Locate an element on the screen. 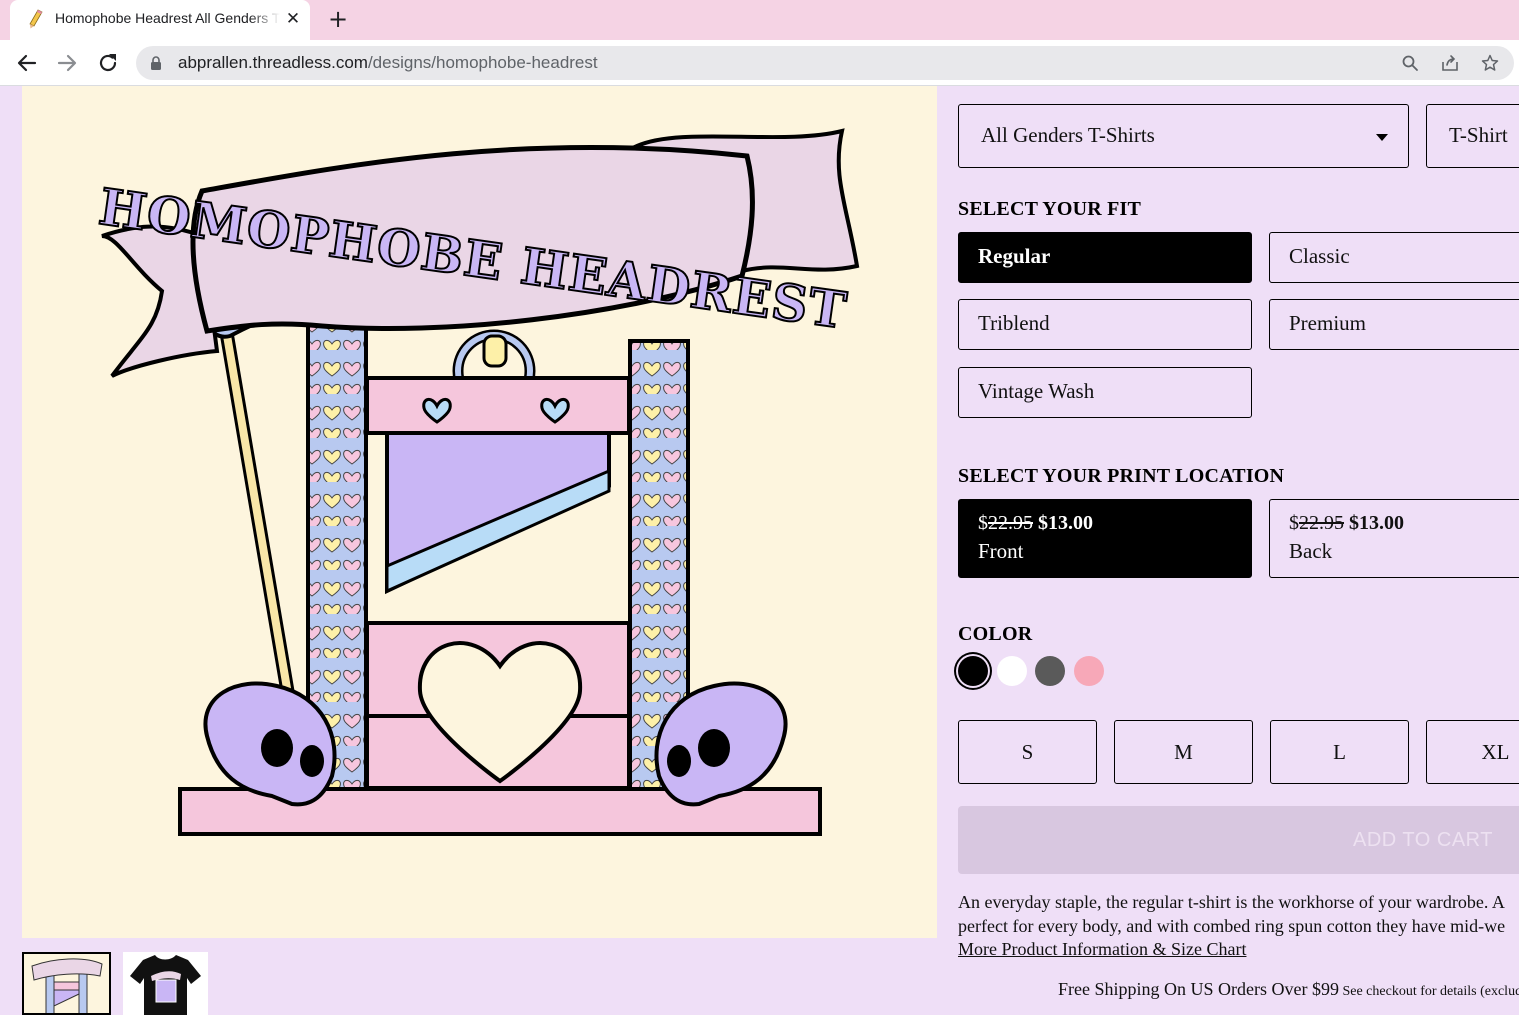 This screenshot has height=1015, width=1519. size-label: L is located at coordinates (1339, 752).